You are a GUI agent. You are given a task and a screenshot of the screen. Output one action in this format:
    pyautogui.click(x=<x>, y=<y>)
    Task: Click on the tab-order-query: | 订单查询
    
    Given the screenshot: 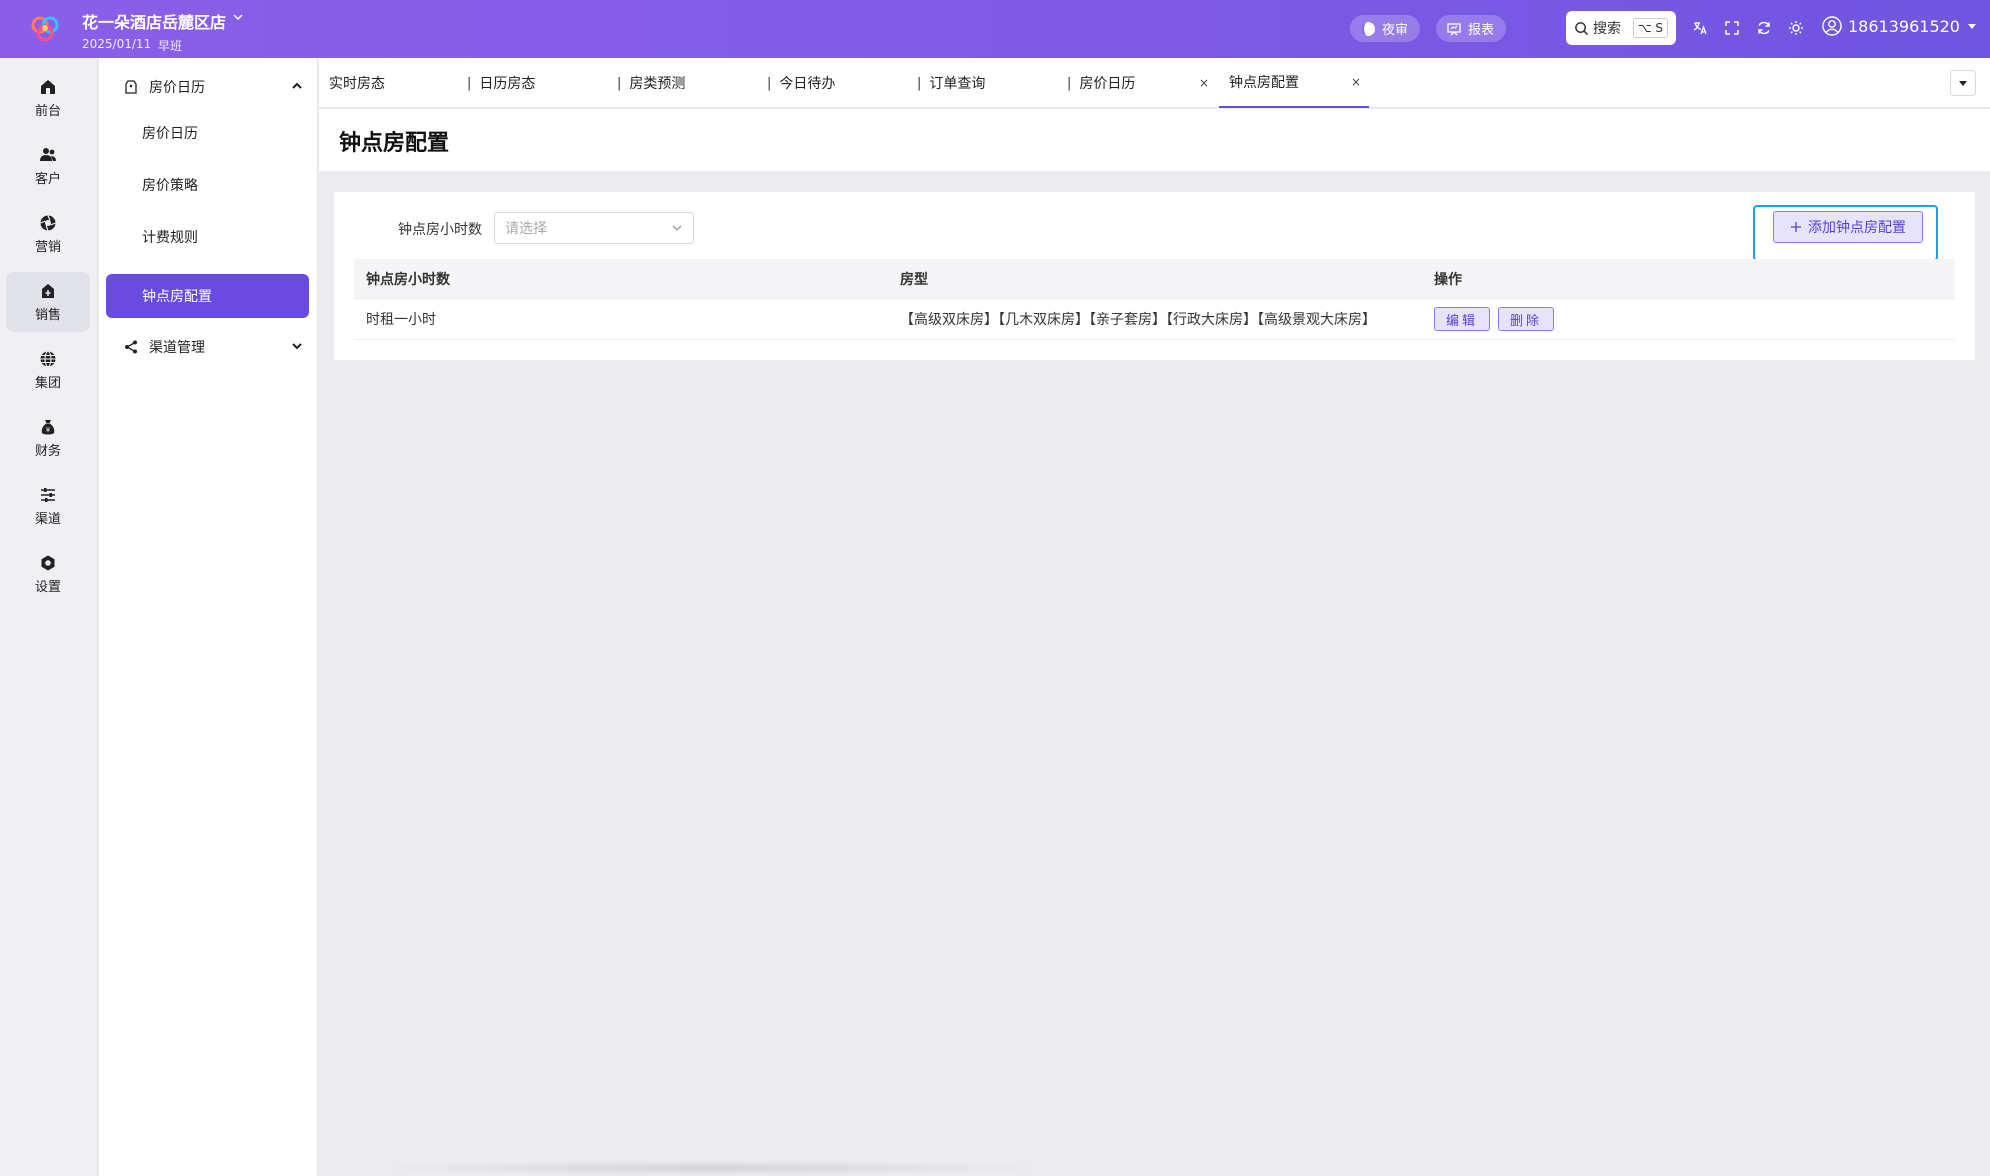 What is the action you would take?
    pyautogui.click(x=992, y=83)
    